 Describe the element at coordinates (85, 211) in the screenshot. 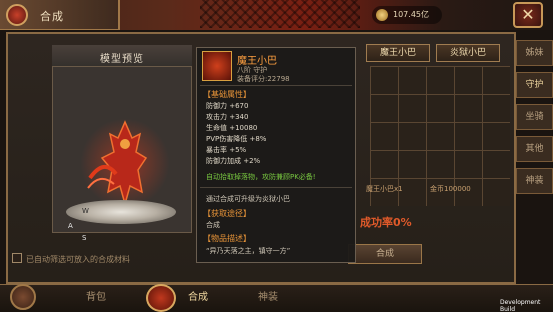

I see `compass-w: W` at that location.